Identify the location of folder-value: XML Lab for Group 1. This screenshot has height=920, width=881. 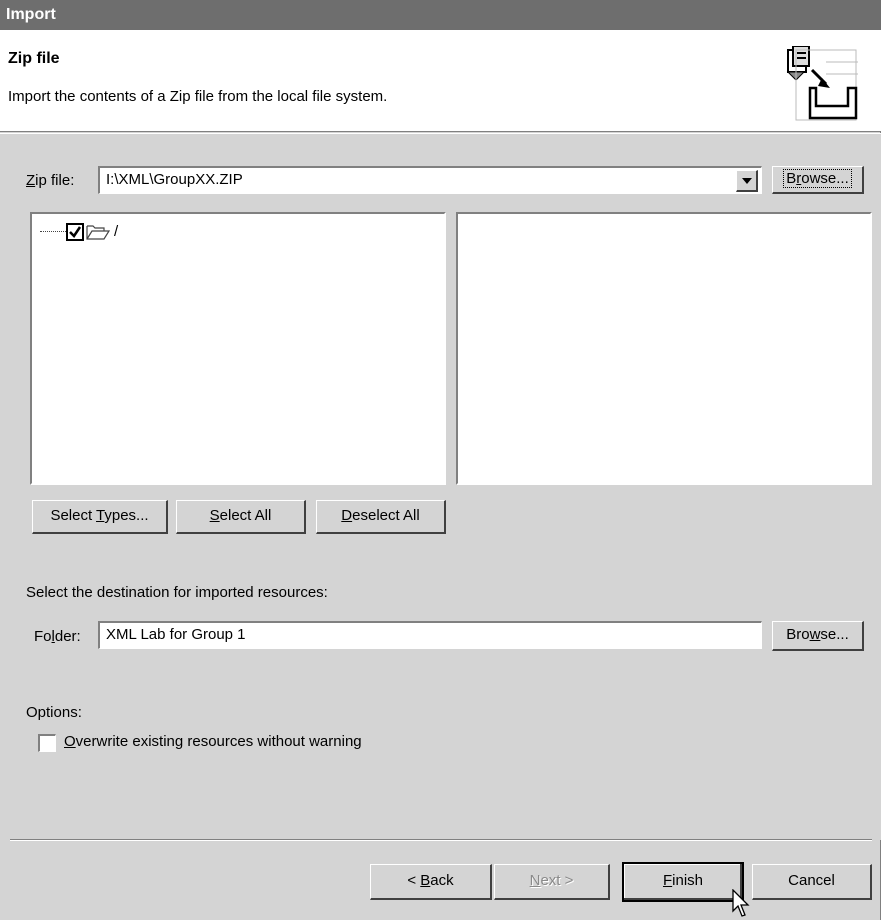
(176, 634).